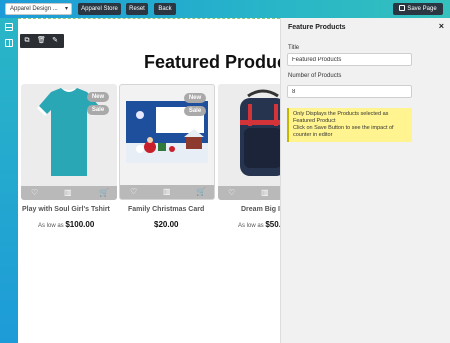  I want to click on product-card: ♡ ▥ 🛒, so click(249, 142).